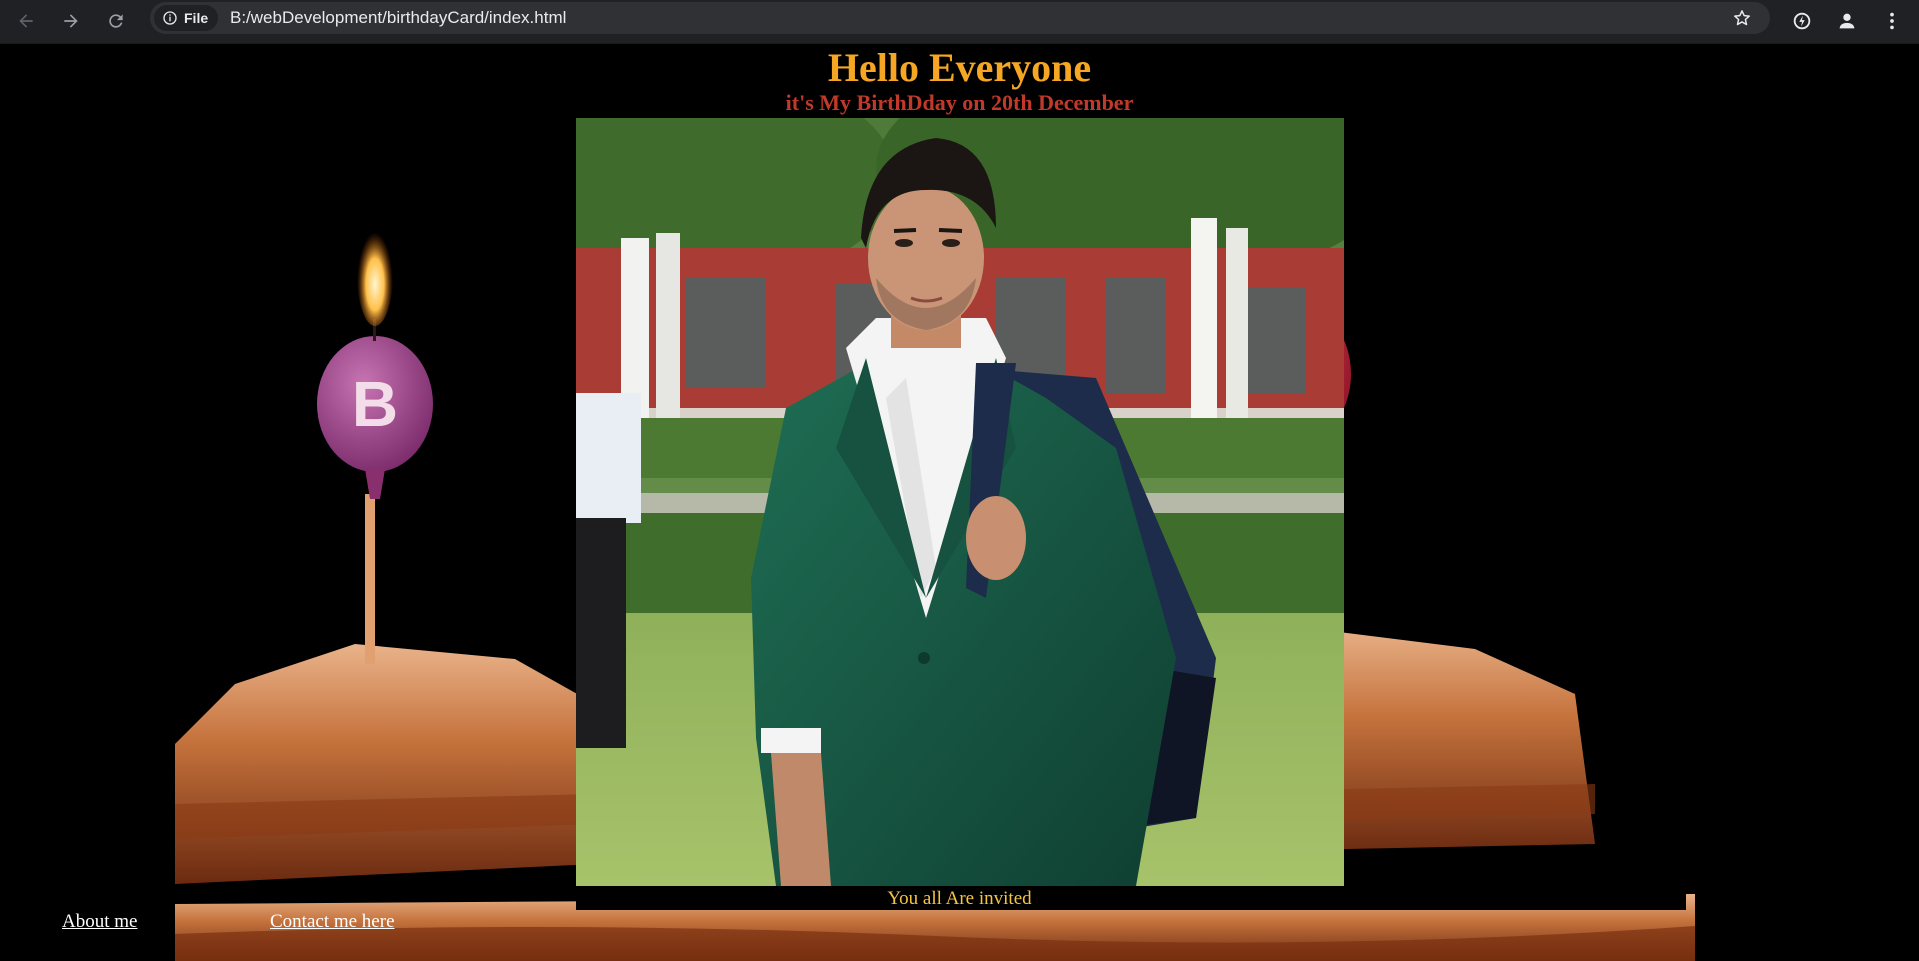 The width and height of the screenshot is (1919, 961). I want to click on page-heading: Hello Everyone, so click(959, 67).